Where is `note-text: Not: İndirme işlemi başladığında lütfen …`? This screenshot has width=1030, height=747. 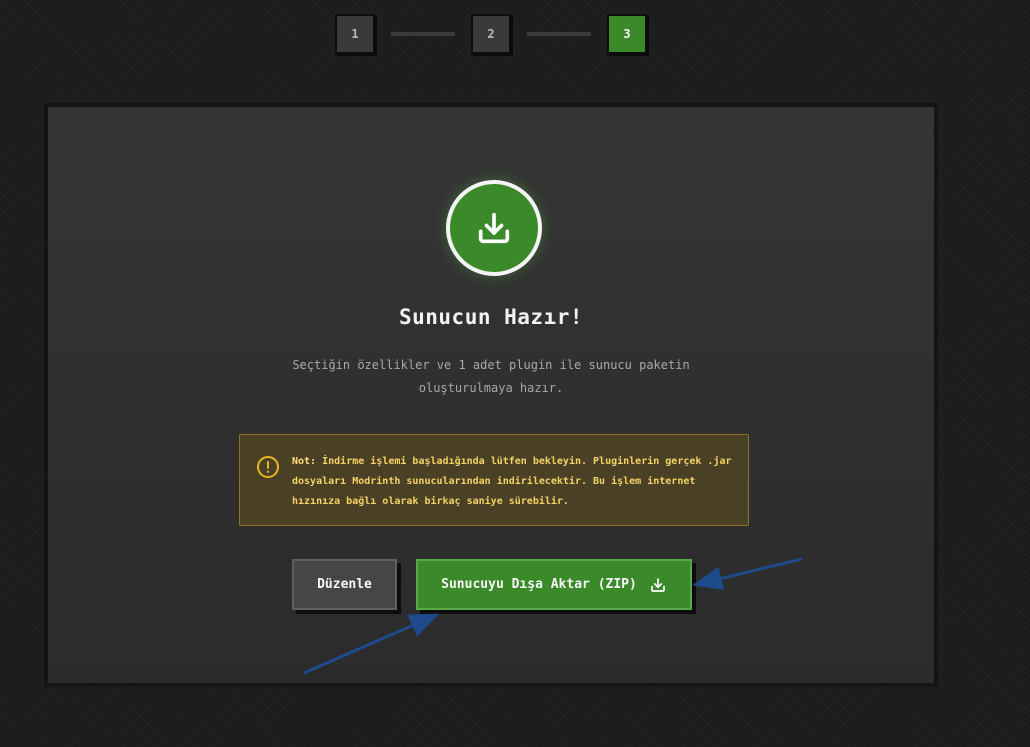 note-text: Not: İndirme işlemi başladığında lütfen … is located at coordinates (512, 482).